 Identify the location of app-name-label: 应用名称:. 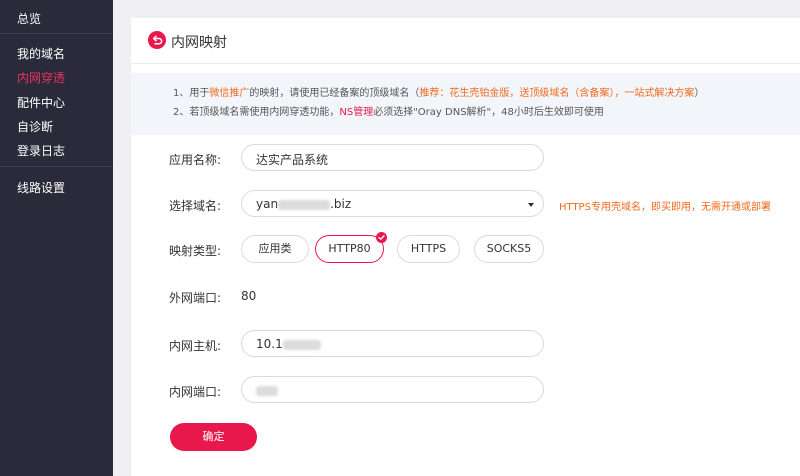
(195, 160).